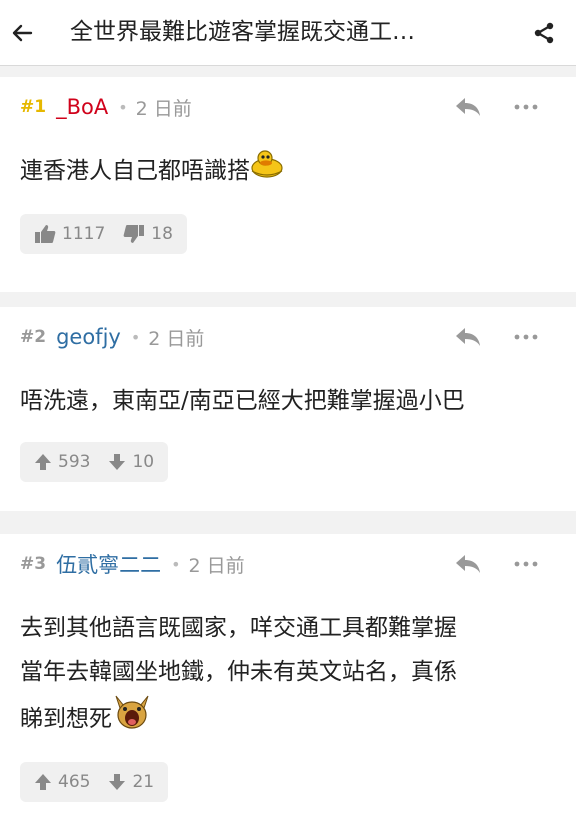  I want to click on floor-number: #2, so click(33, 337).